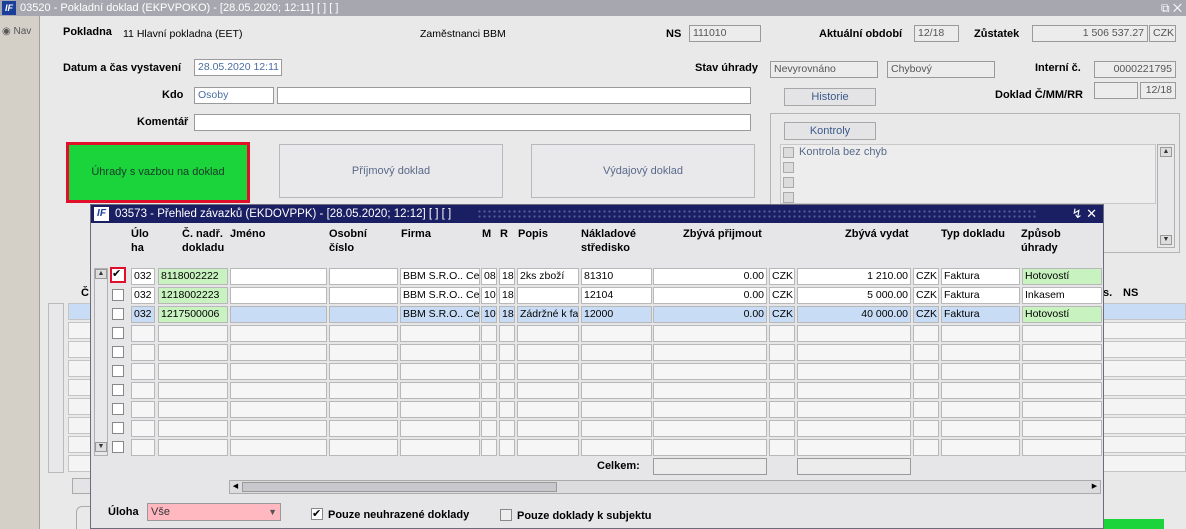 This screenshot has width=1186, height=529. I want to click on rows-scrollbar, so click(101, 362).